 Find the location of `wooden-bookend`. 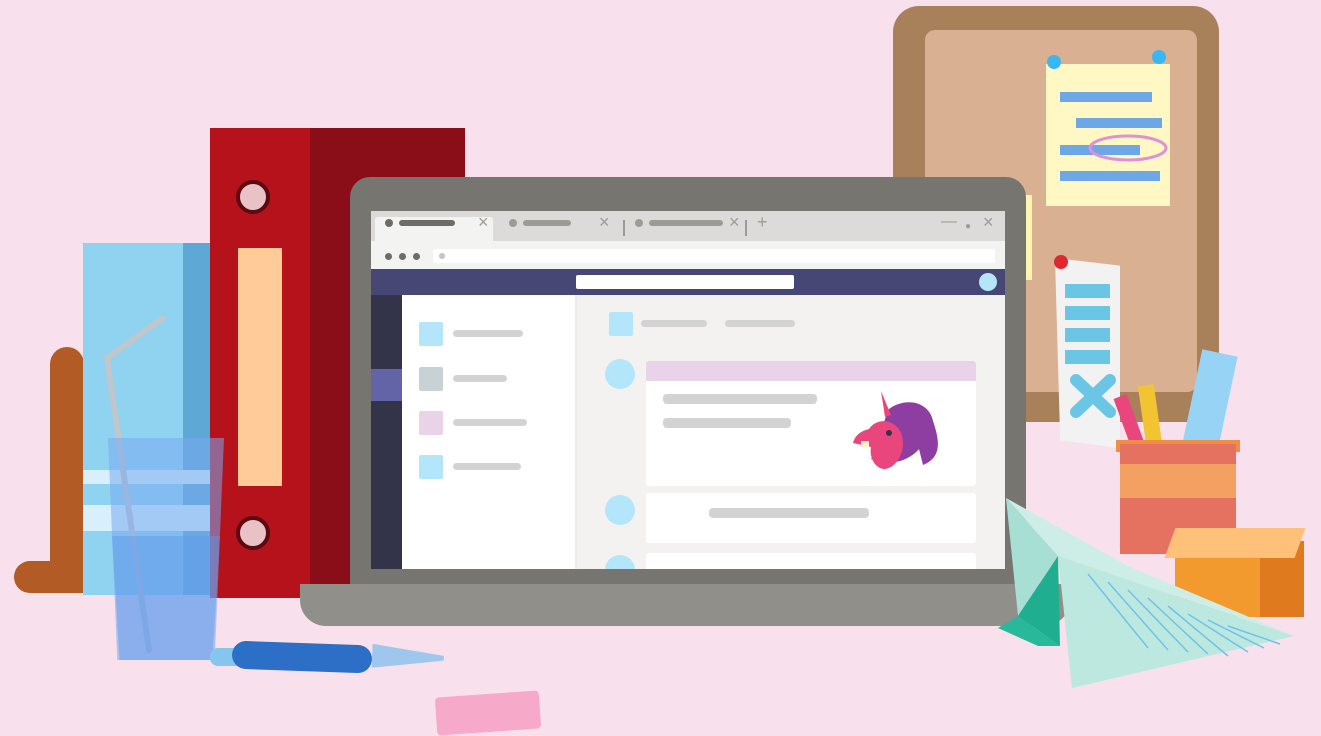

wooden-bookend is located at coordinates (67, 469).